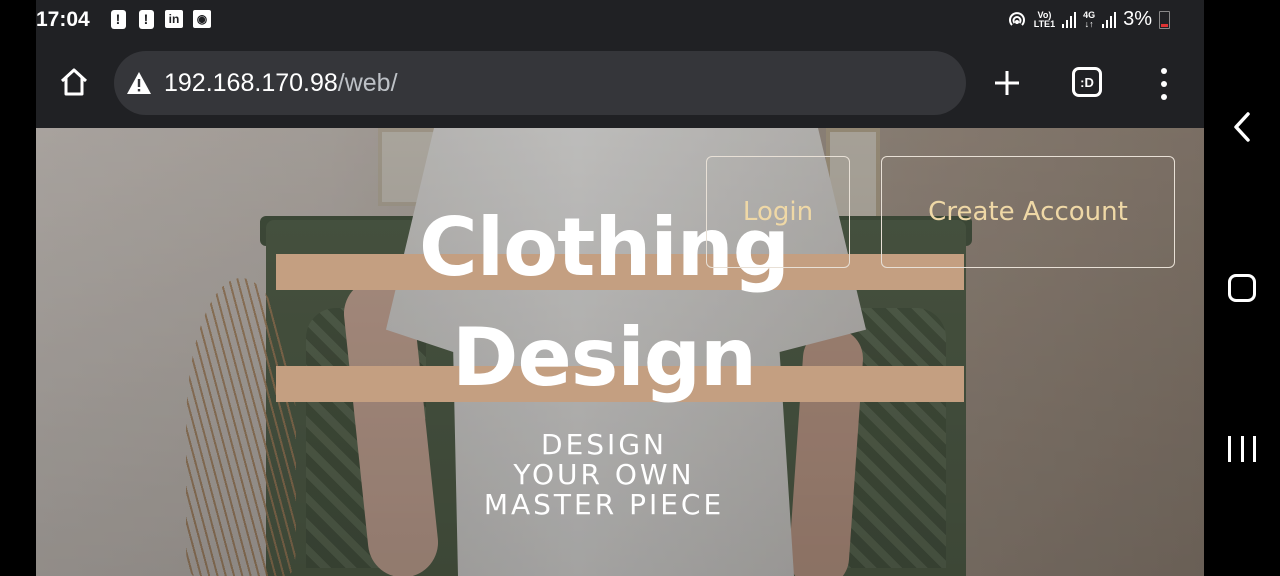 The height and width of the screenshot is (576, 1280). I want to click on warning-icon, so click(139, 83).